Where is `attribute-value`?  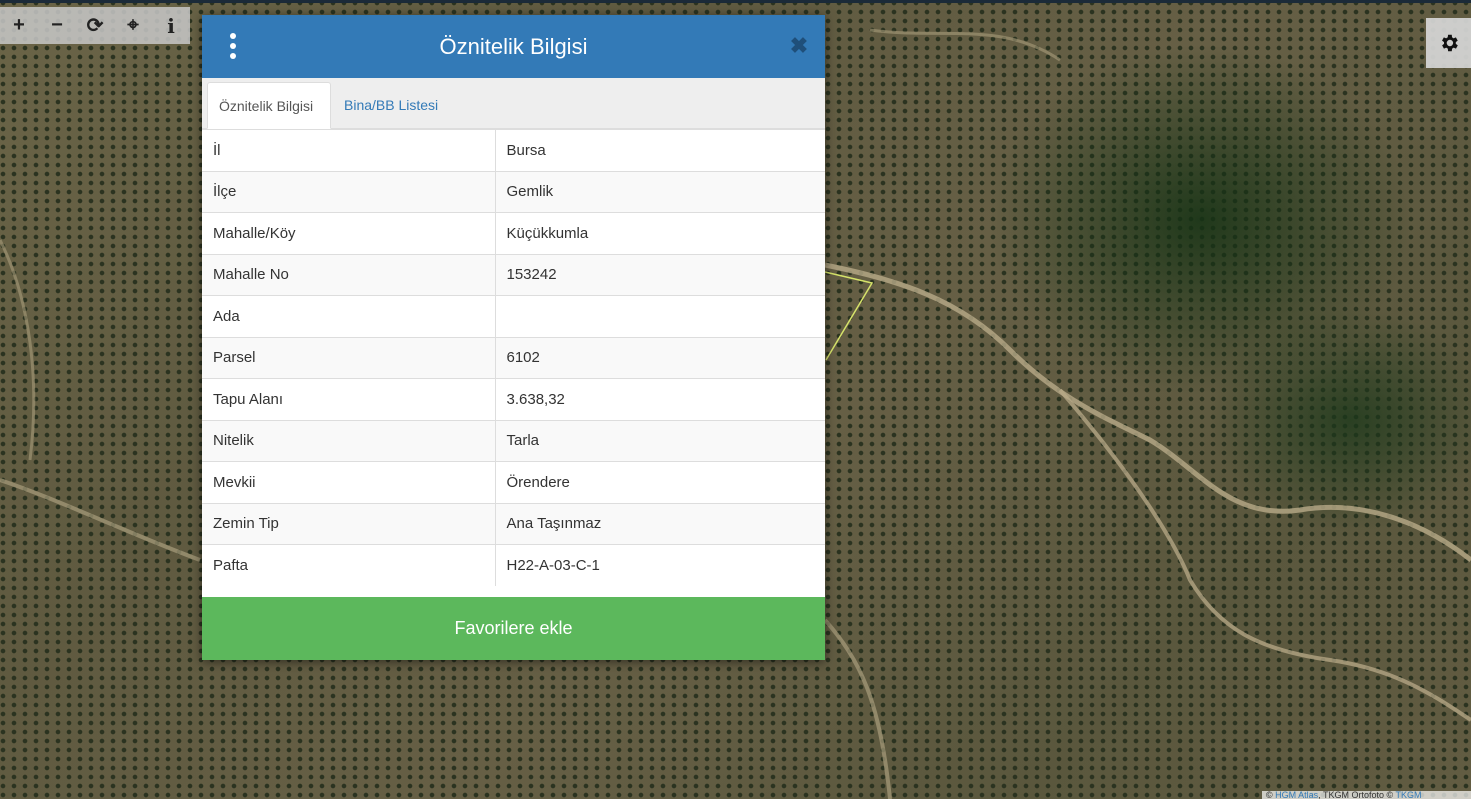 attribute-value is located at coordinates (660, 316).